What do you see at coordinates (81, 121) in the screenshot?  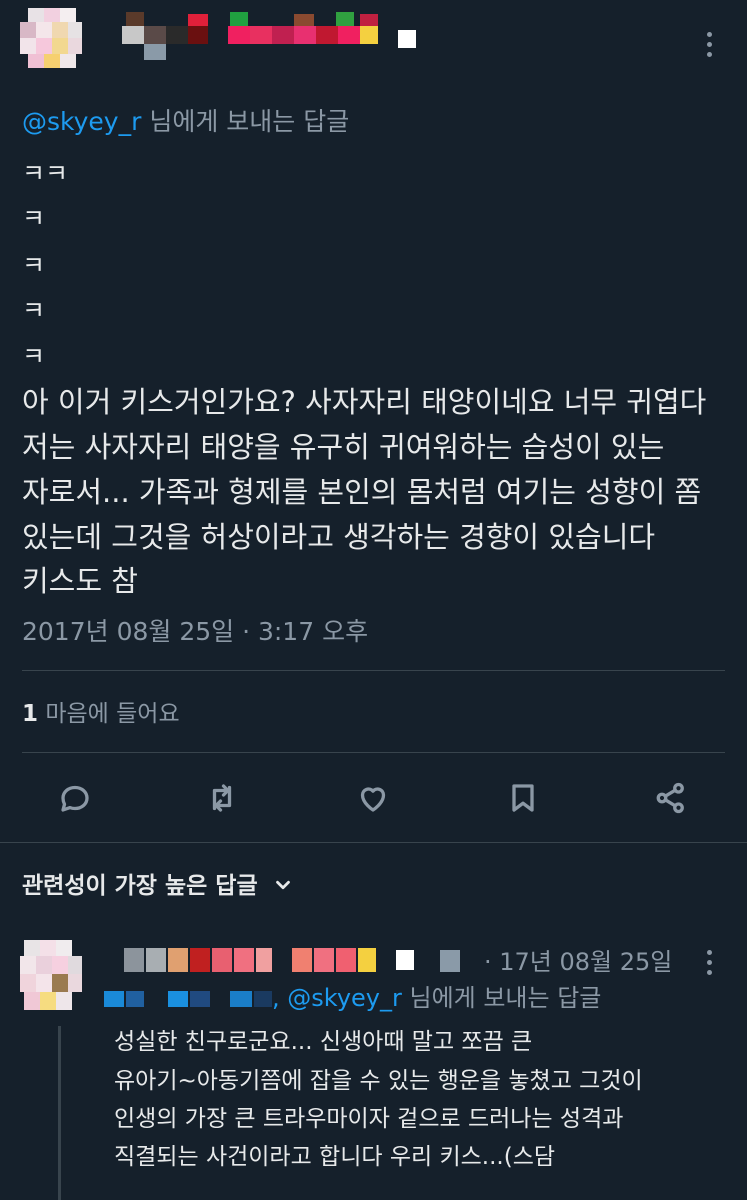 I see `reply-to-handle: @skyey_r` at bounding box center [81, 121].